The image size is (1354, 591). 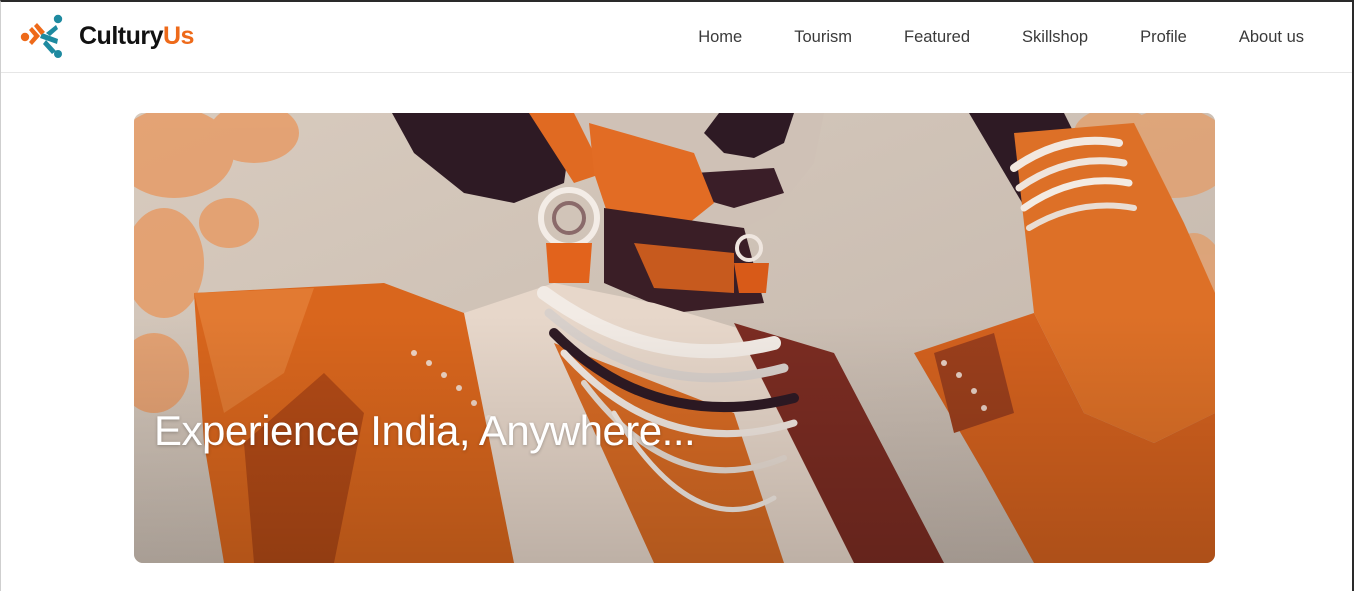 What do you see at coordinates (178, 35) in the screenshot?
I see `brand-name-part2: Us` at bounding box center [178, 35].